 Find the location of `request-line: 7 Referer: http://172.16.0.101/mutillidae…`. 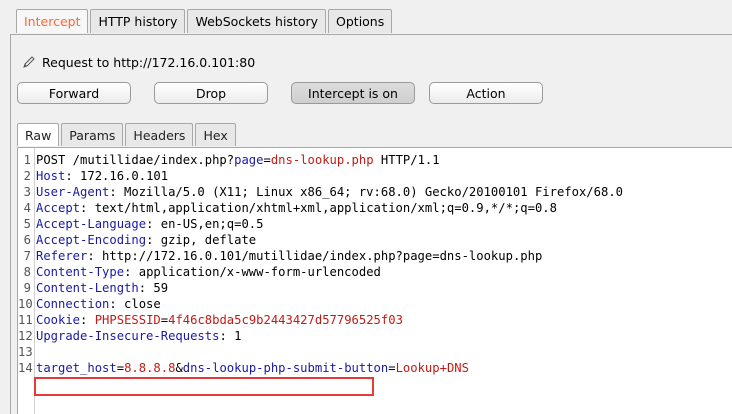

request-line: 7 Referer: http://172.16.0.101/mutillidae… is located at coordinates (320, 256).